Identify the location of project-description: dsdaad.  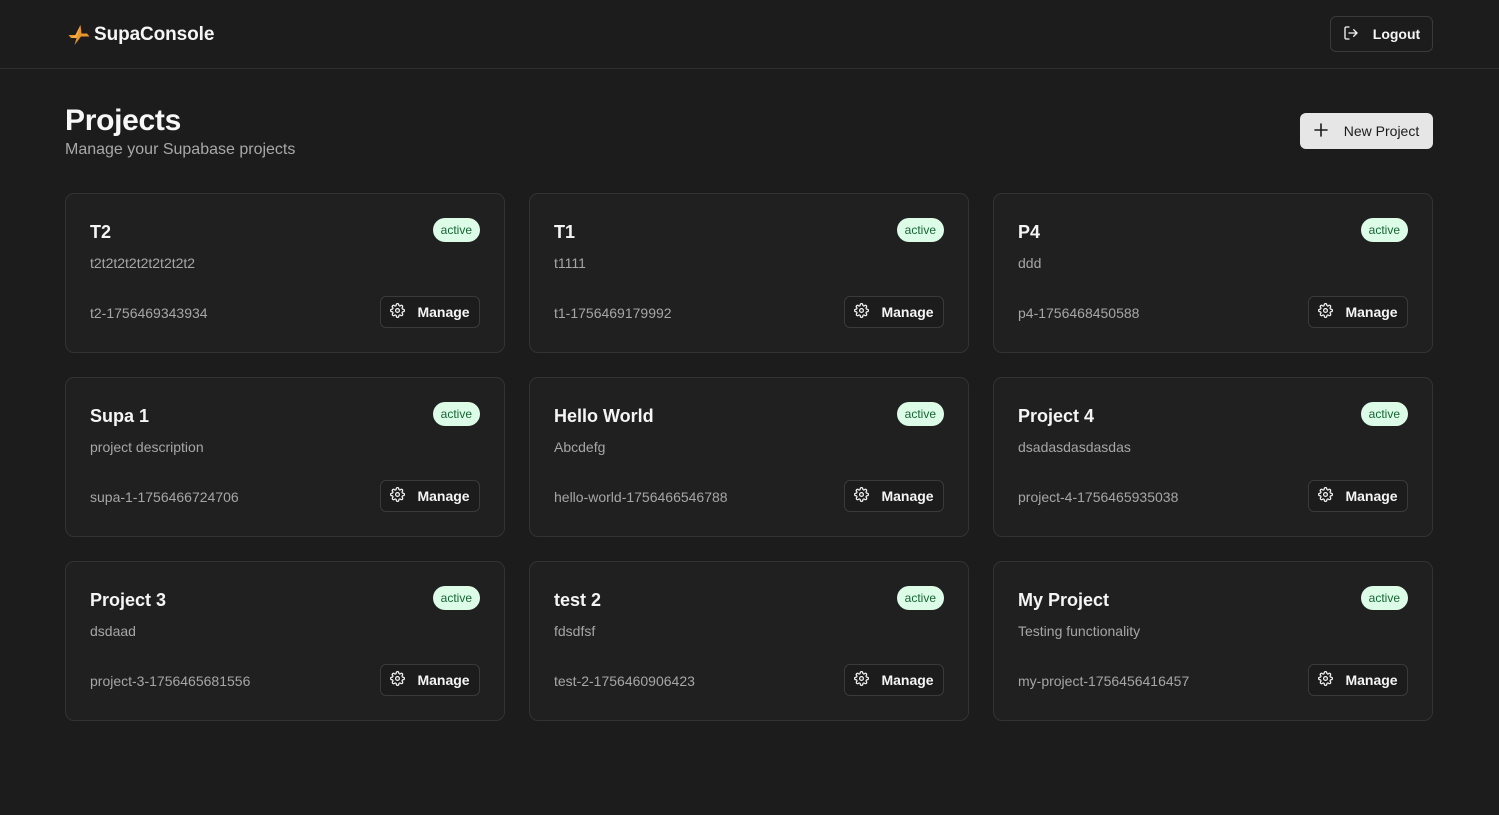
(113, 631).